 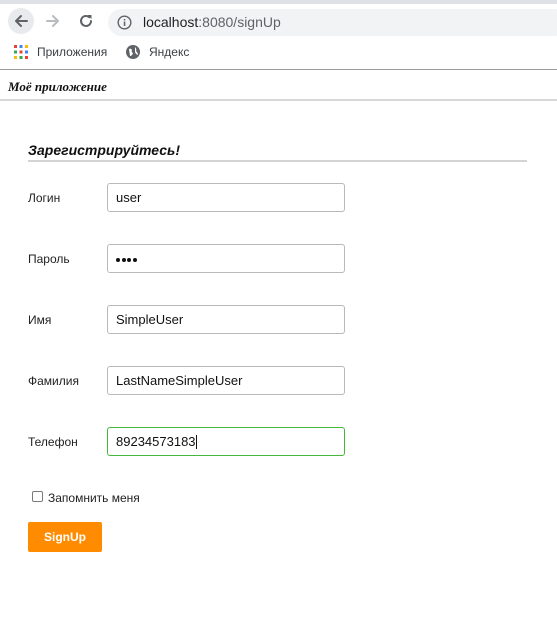 I want to click on bookmark-apps: Приложения, so click(x=60, y=52).